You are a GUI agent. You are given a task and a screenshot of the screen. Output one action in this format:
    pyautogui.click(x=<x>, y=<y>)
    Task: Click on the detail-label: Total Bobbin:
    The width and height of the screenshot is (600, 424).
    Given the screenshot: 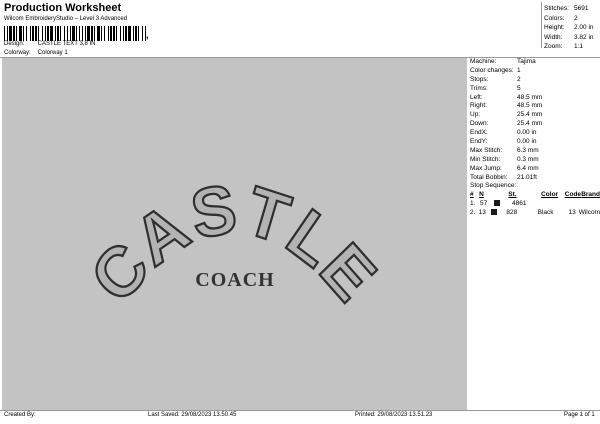 What is the action you would take?
    pyautogui.click(x=489, y=177)
    